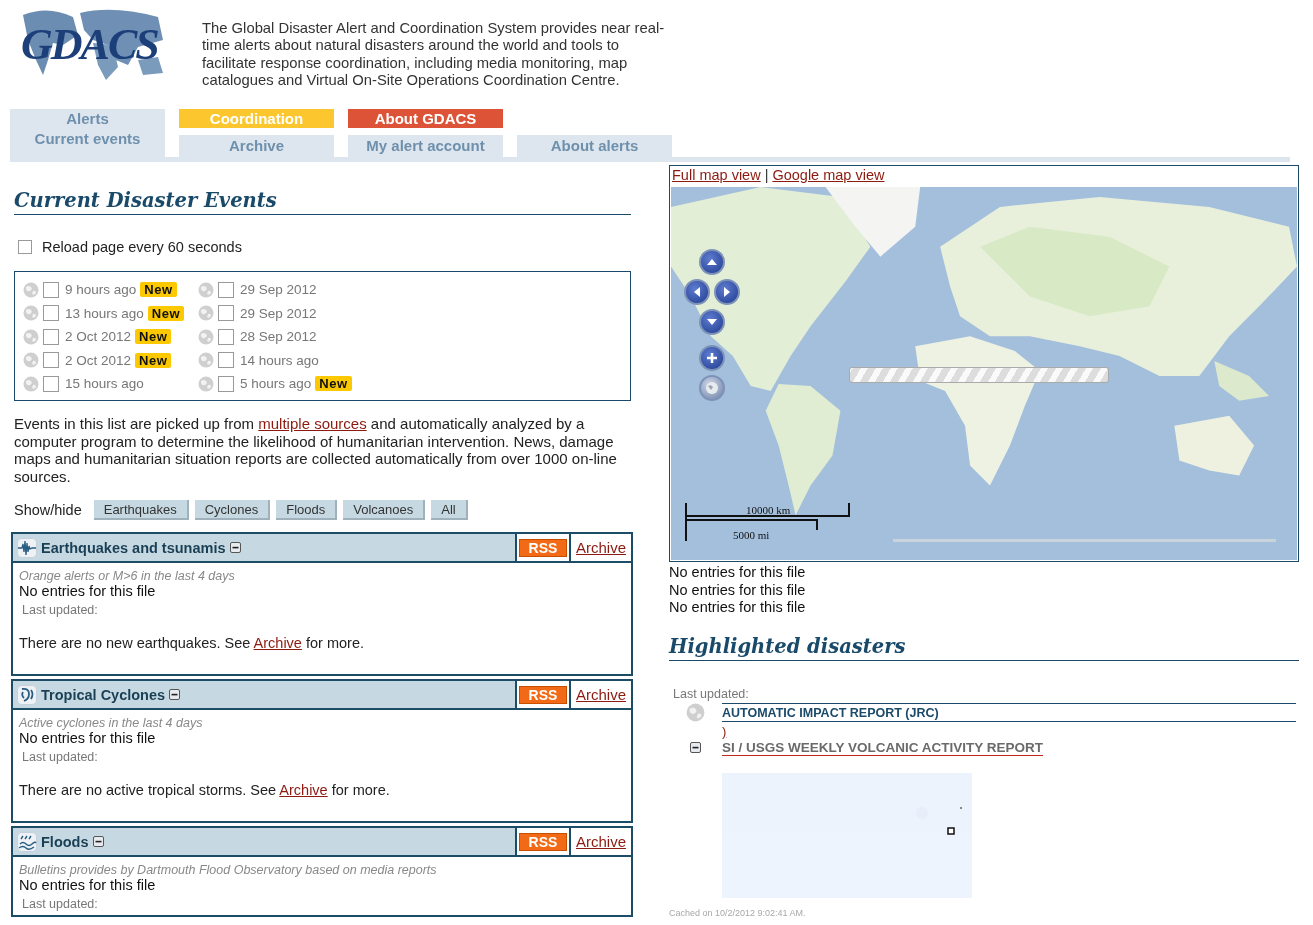 The height and width of the screenshot is (925, 1313). Describe the element at coordinates (65, 841) in the screenshot. I see `section-title: Floods` at that location.